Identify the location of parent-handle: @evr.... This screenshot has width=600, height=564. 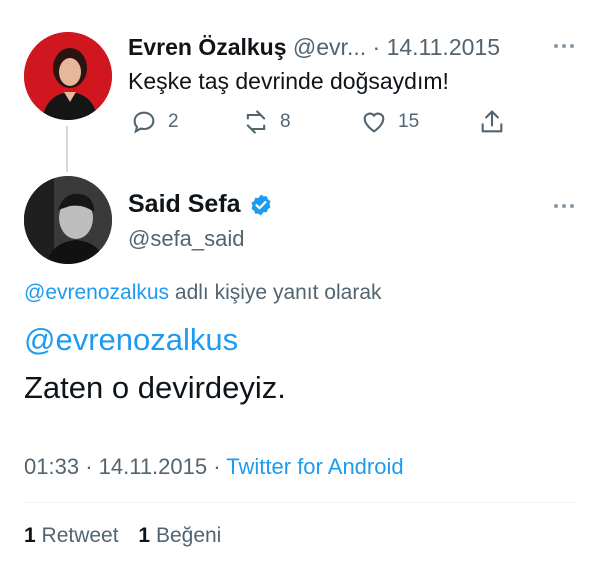
(329, 47).